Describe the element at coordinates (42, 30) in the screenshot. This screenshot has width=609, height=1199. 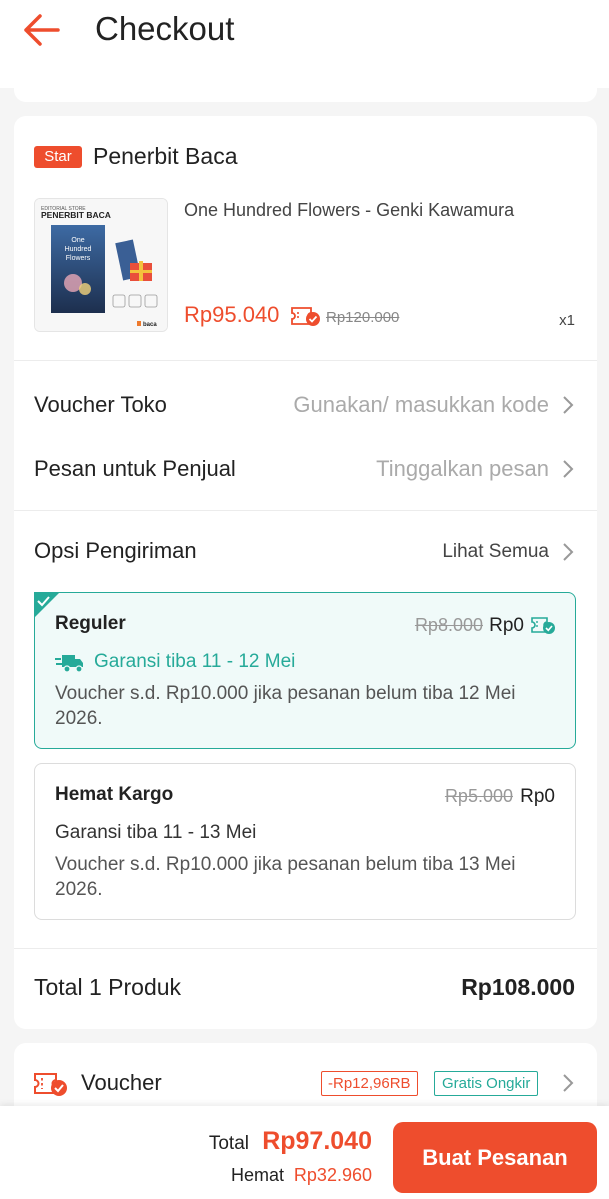
I see `arrow-left-icon` at that location.